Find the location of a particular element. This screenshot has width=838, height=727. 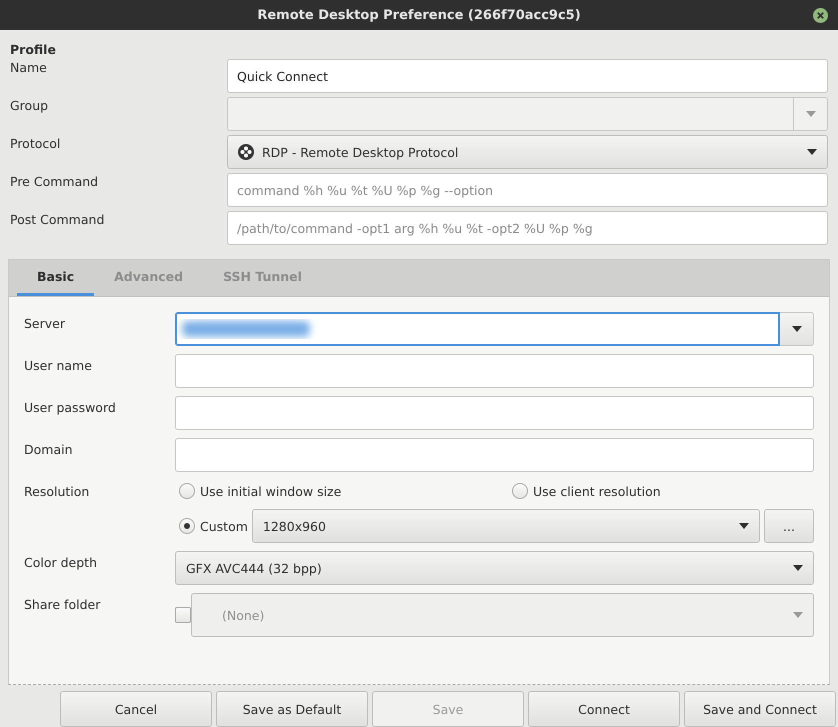

field-label: Pre Command is located at coordinates (54, 181).